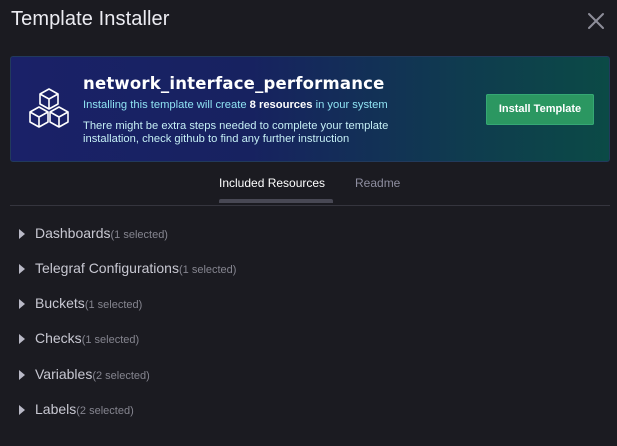 Image resolution: width=617 pixels, height=446 pixels. Describe the element at coordinates (49, 108) in the screenshot. I see `cubes-icon` at that location.